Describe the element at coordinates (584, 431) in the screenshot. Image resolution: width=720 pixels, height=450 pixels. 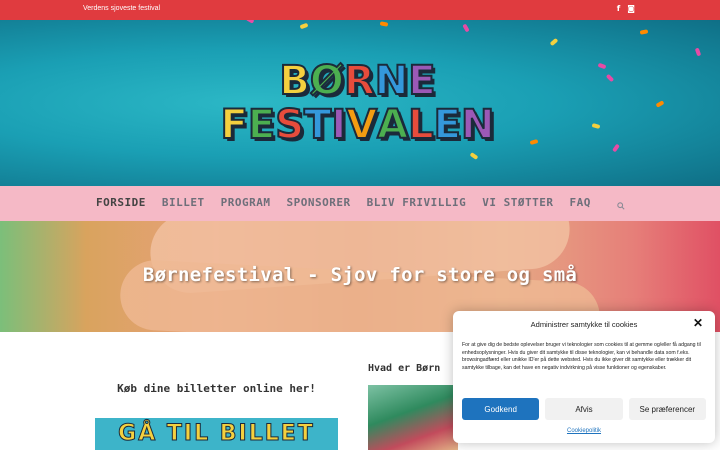
I see `cookie-policy-link: Cookiepolitik` at that location.